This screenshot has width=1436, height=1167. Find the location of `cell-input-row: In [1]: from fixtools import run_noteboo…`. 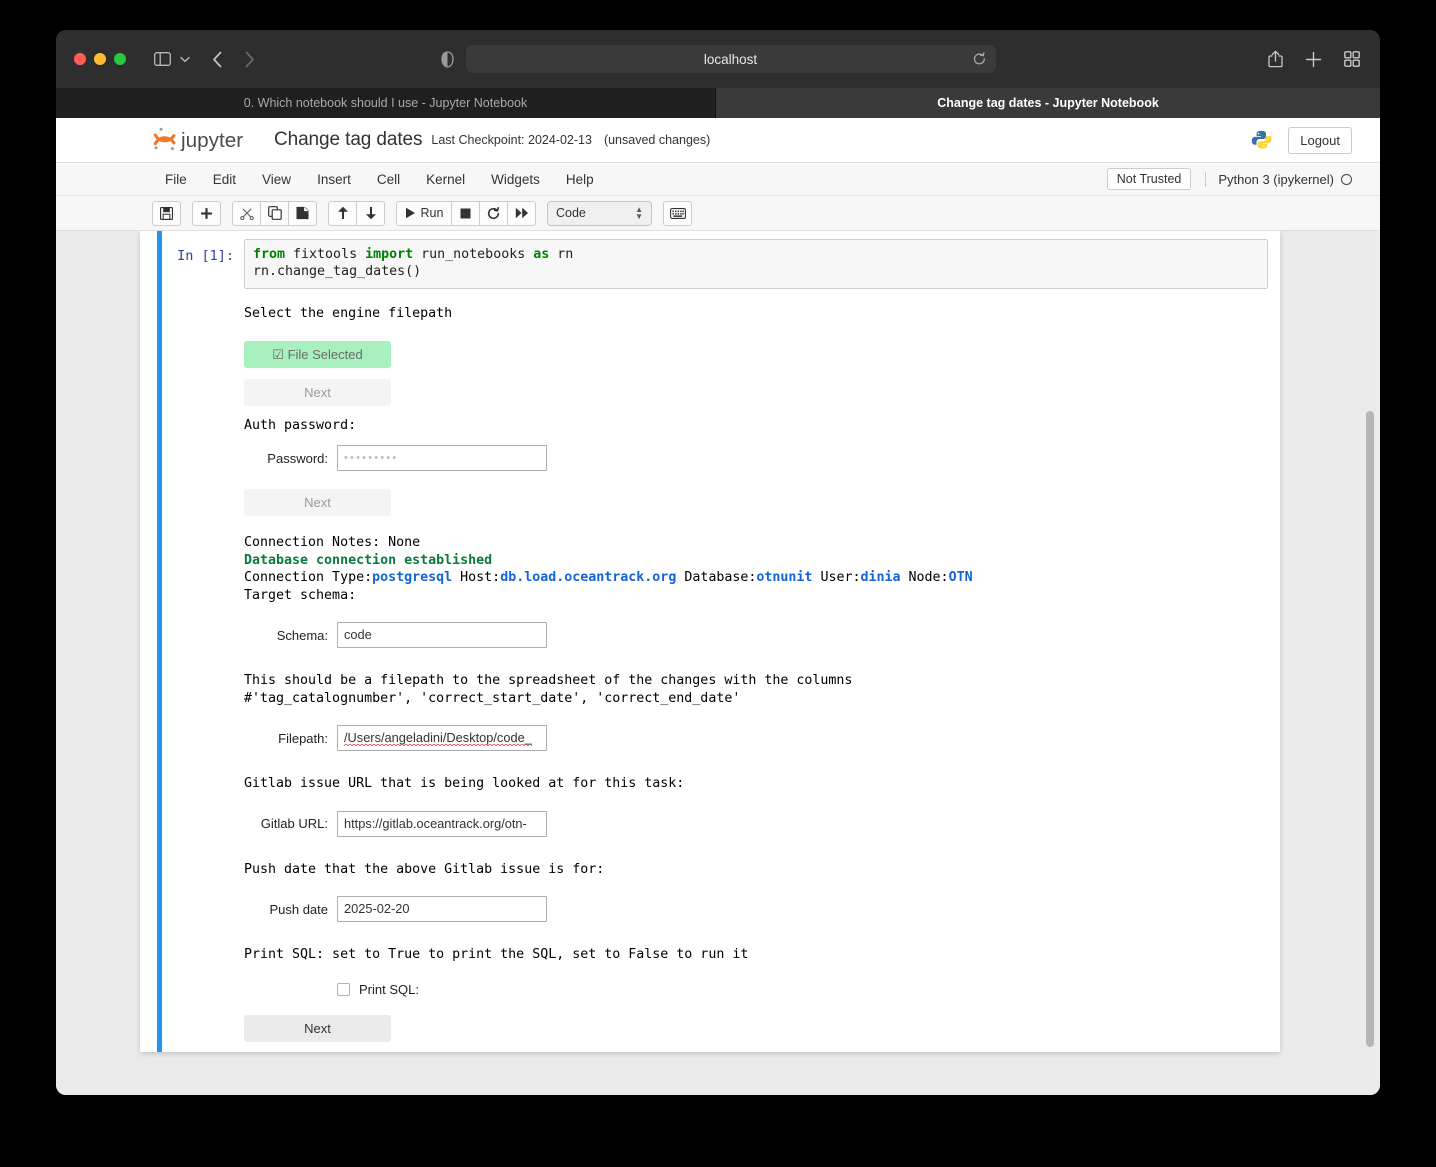

cell-input-row: In [1]: from fixtools import run_noteboo… is located at coordinates (721, 264).